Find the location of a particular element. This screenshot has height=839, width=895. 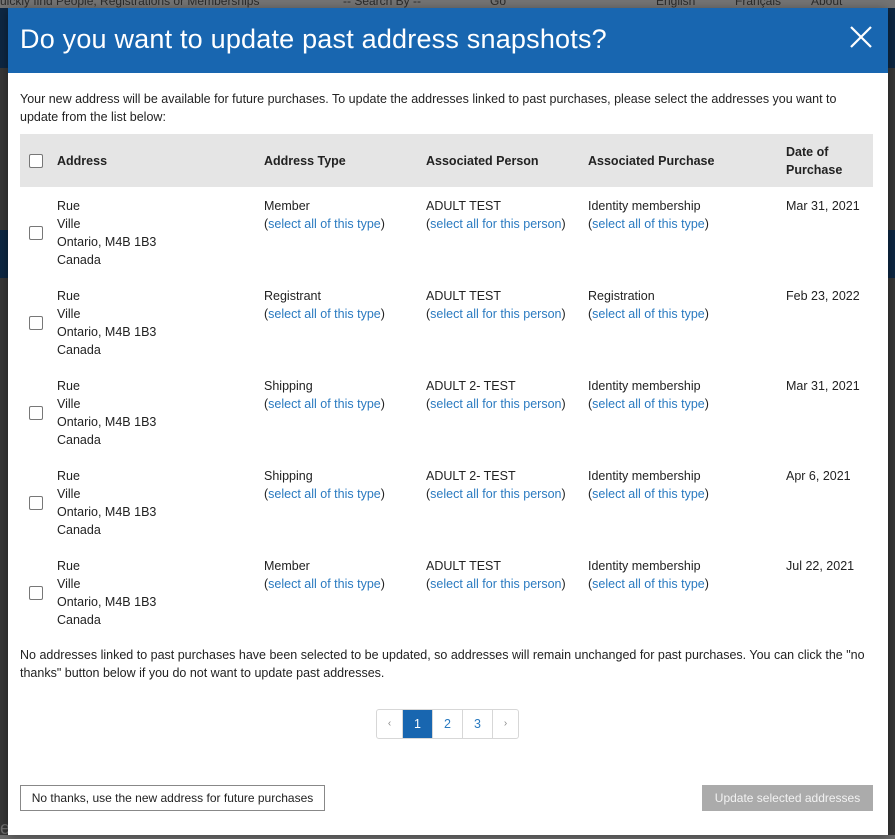

date-of-purchase-value: Apr 6, 2021 is located at coordinates (818, 476).